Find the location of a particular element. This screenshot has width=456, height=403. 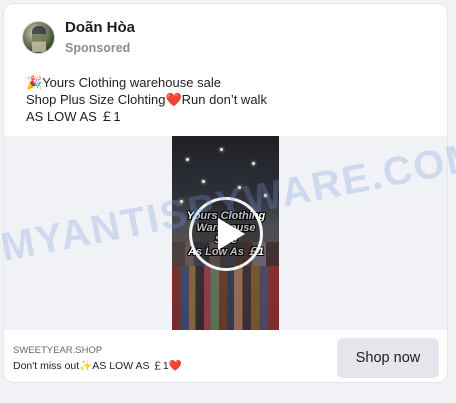

sparkle-icon: ✨ is located at coordinates (86, 366).